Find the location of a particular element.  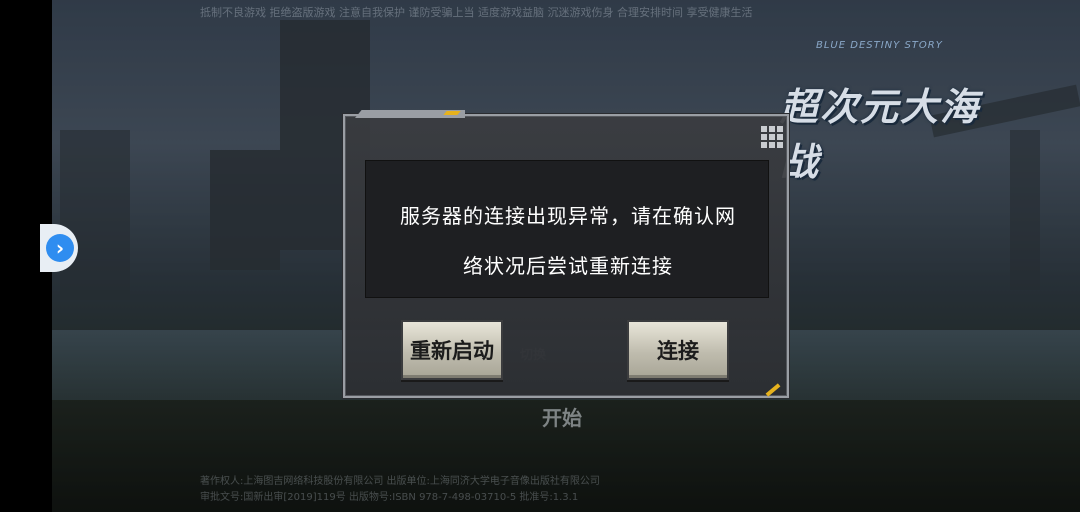

error-message: 服务器的连接出现异常，请在确认网 络状况后尝试重新连接 is located at coordinates (568, 241).